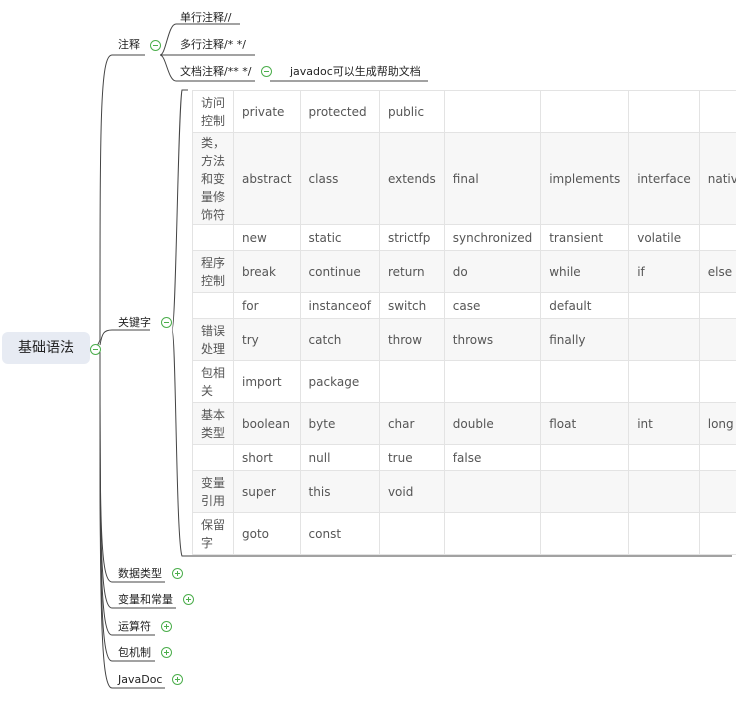 The image size is (736, 701). What do you see at coordinates (492, 178) in the screenshot?
I see `keyword-cell: final` at bounding box center [492, 178].